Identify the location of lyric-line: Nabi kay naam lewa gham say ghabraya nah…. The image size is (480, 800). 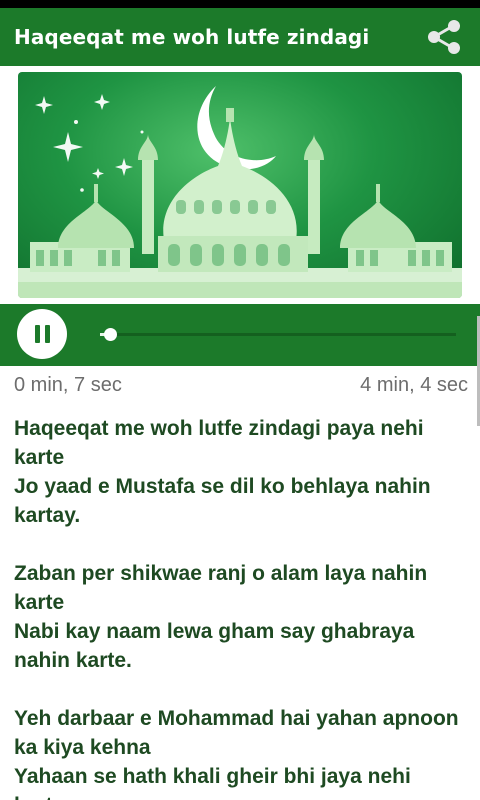
(214, 646).